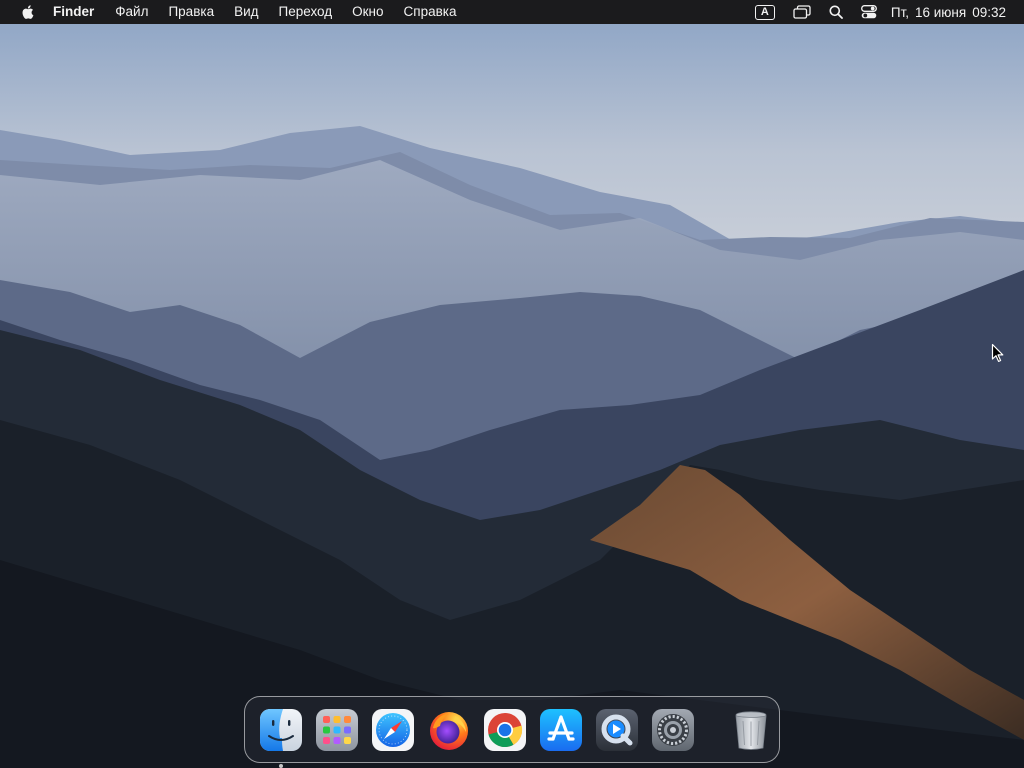  Describe the element at coordinates (367, 12) in the screenshot. I see `menu-window: Окно` at that location.